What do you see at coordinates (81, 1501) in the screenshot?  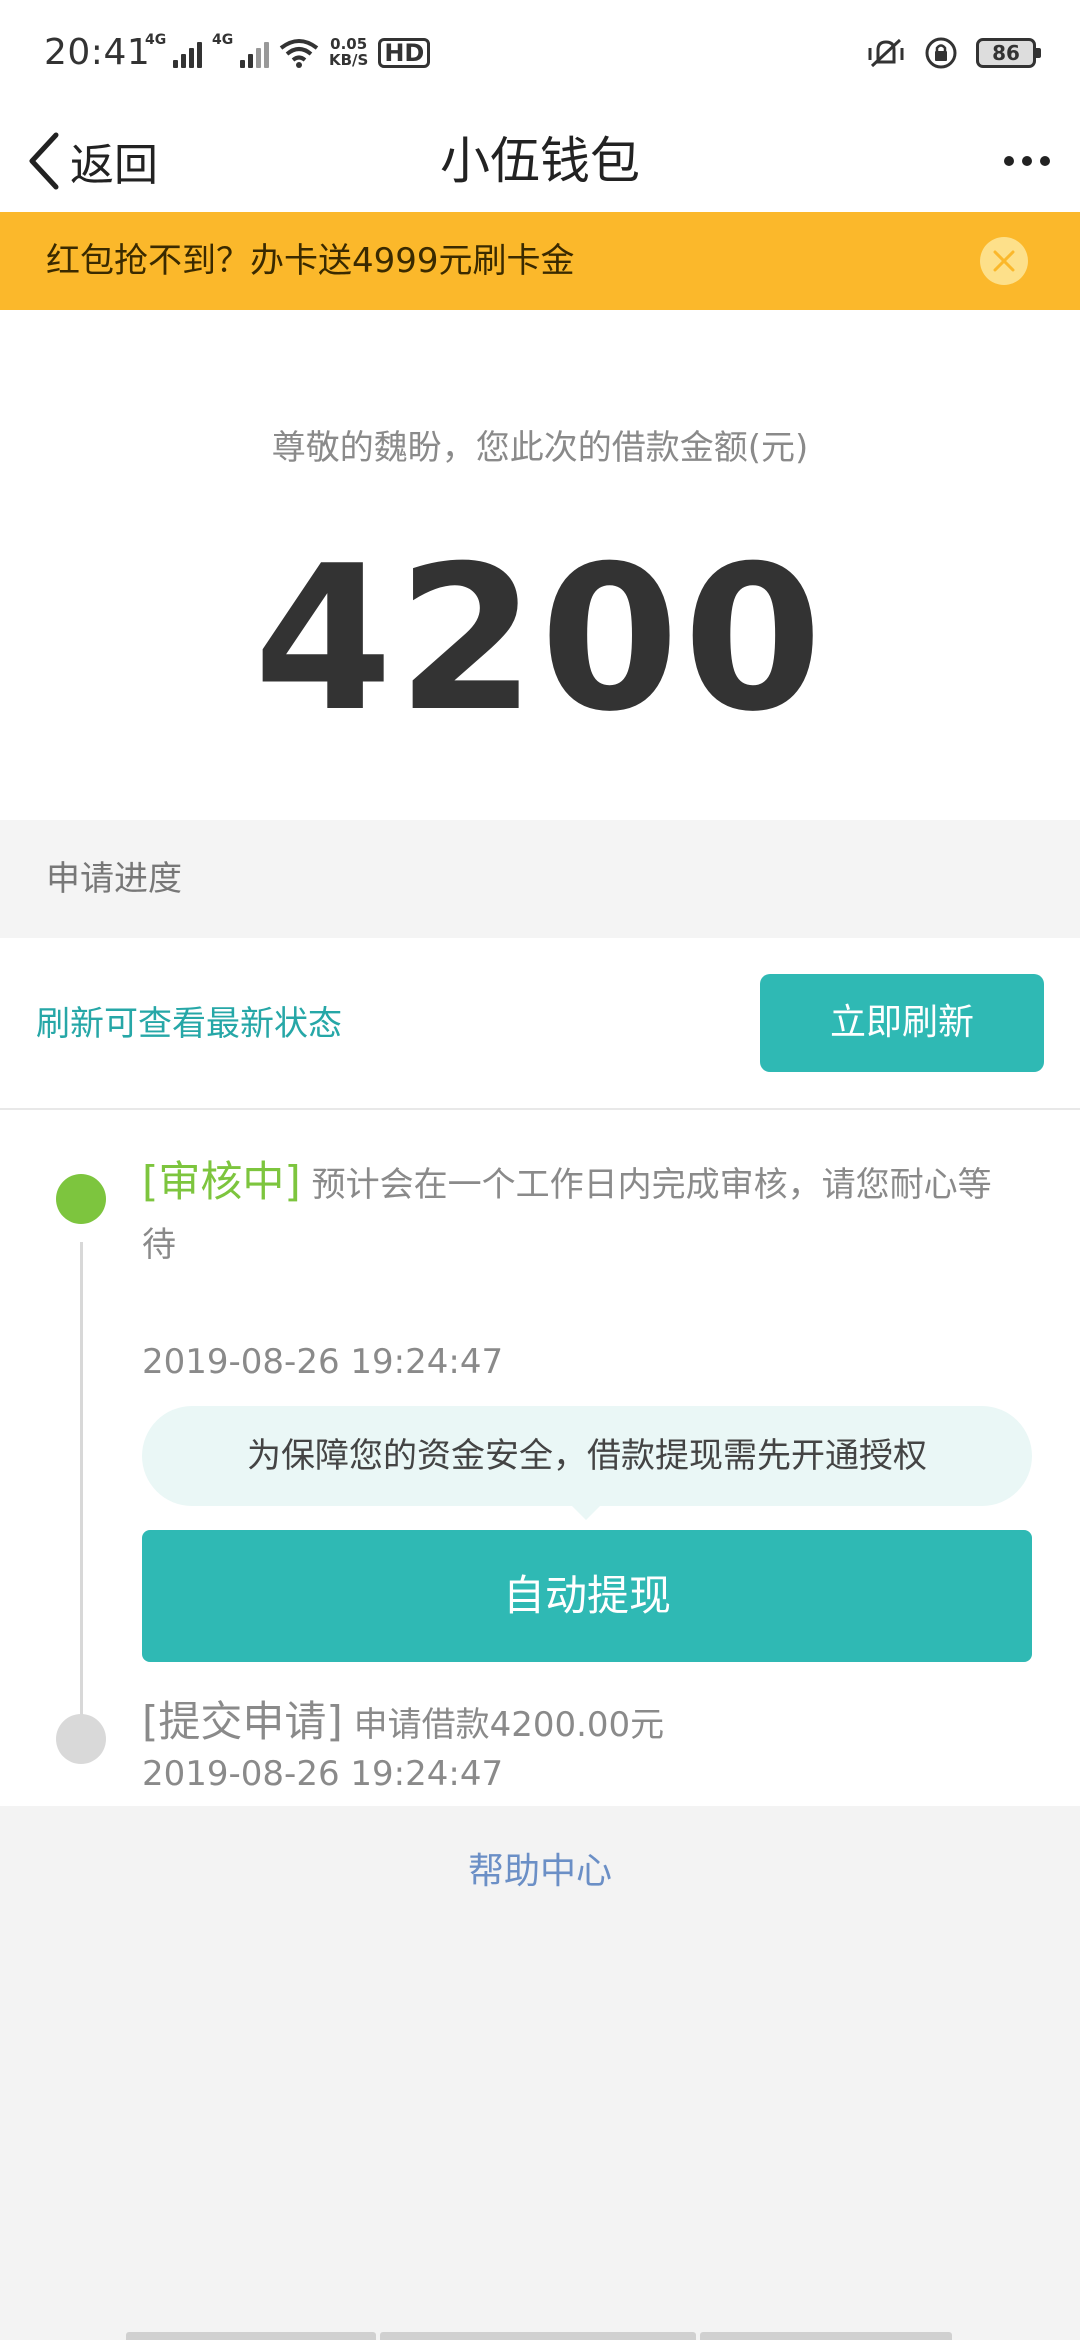 I see `timeline-line` at bounding box center [81, 1501].